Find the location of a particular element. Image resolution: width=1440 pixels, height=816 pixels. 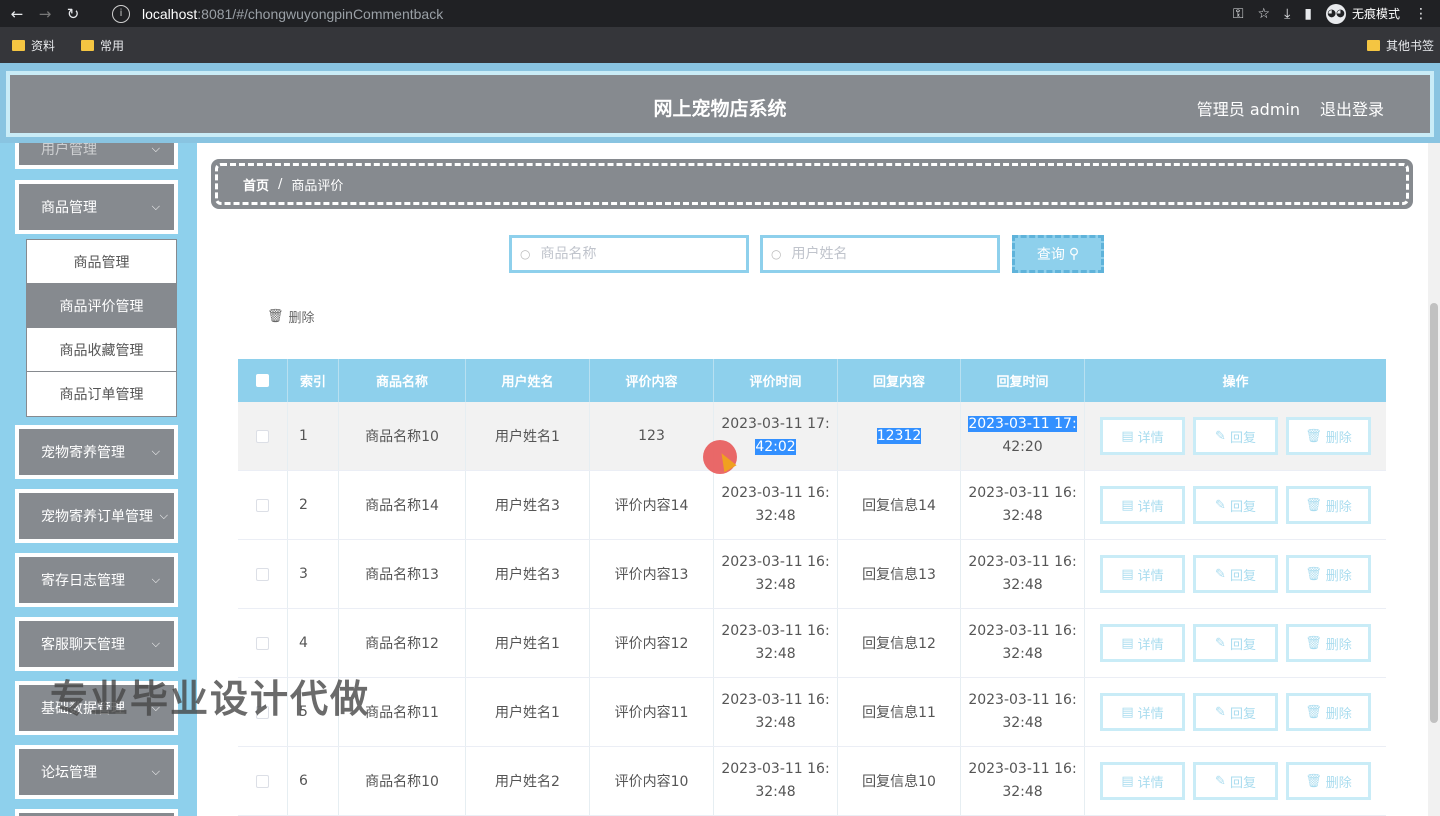

product-name-search: ○ is located at coordinates (629, 254).